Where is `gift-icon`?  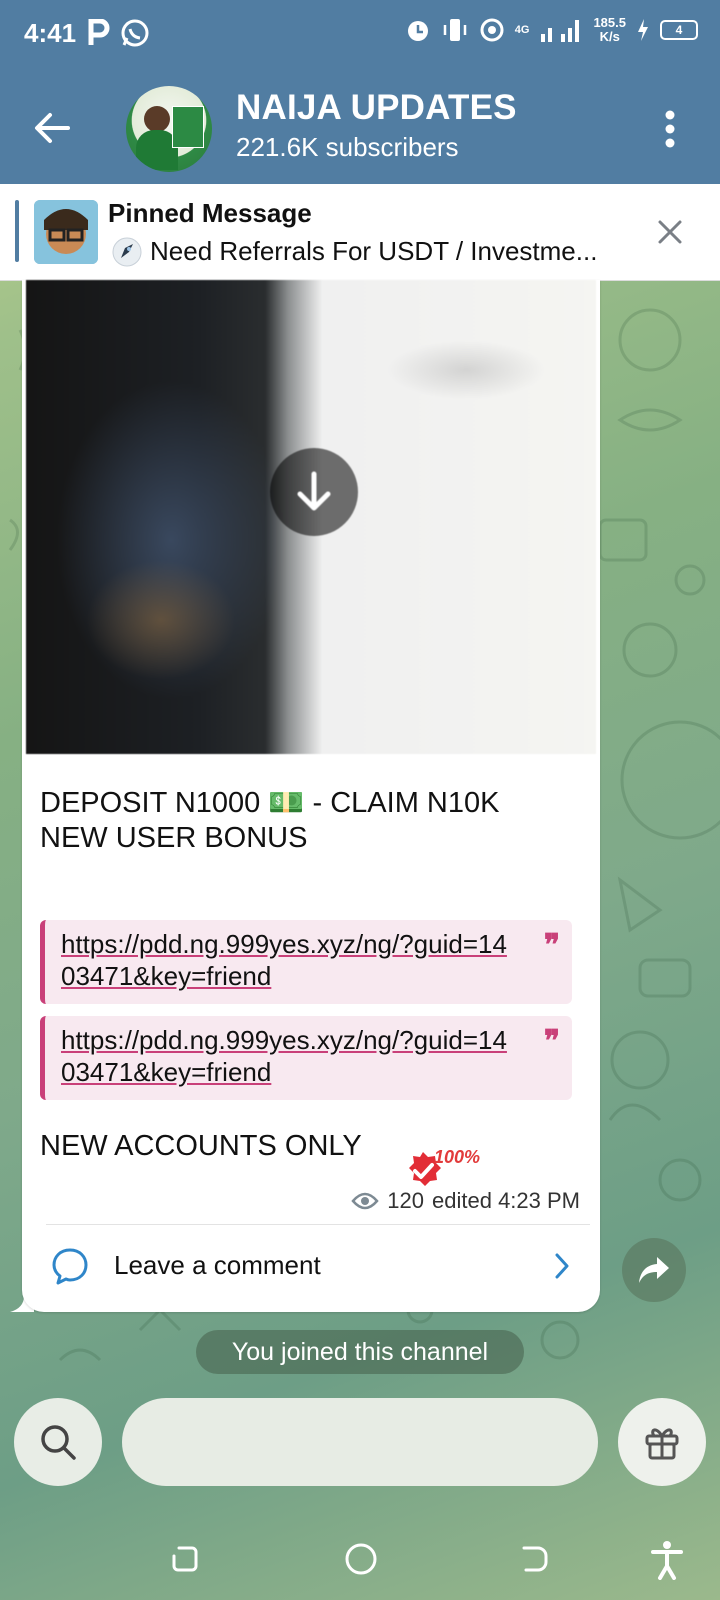
gift-icon is located at coordinates (662, 1444).